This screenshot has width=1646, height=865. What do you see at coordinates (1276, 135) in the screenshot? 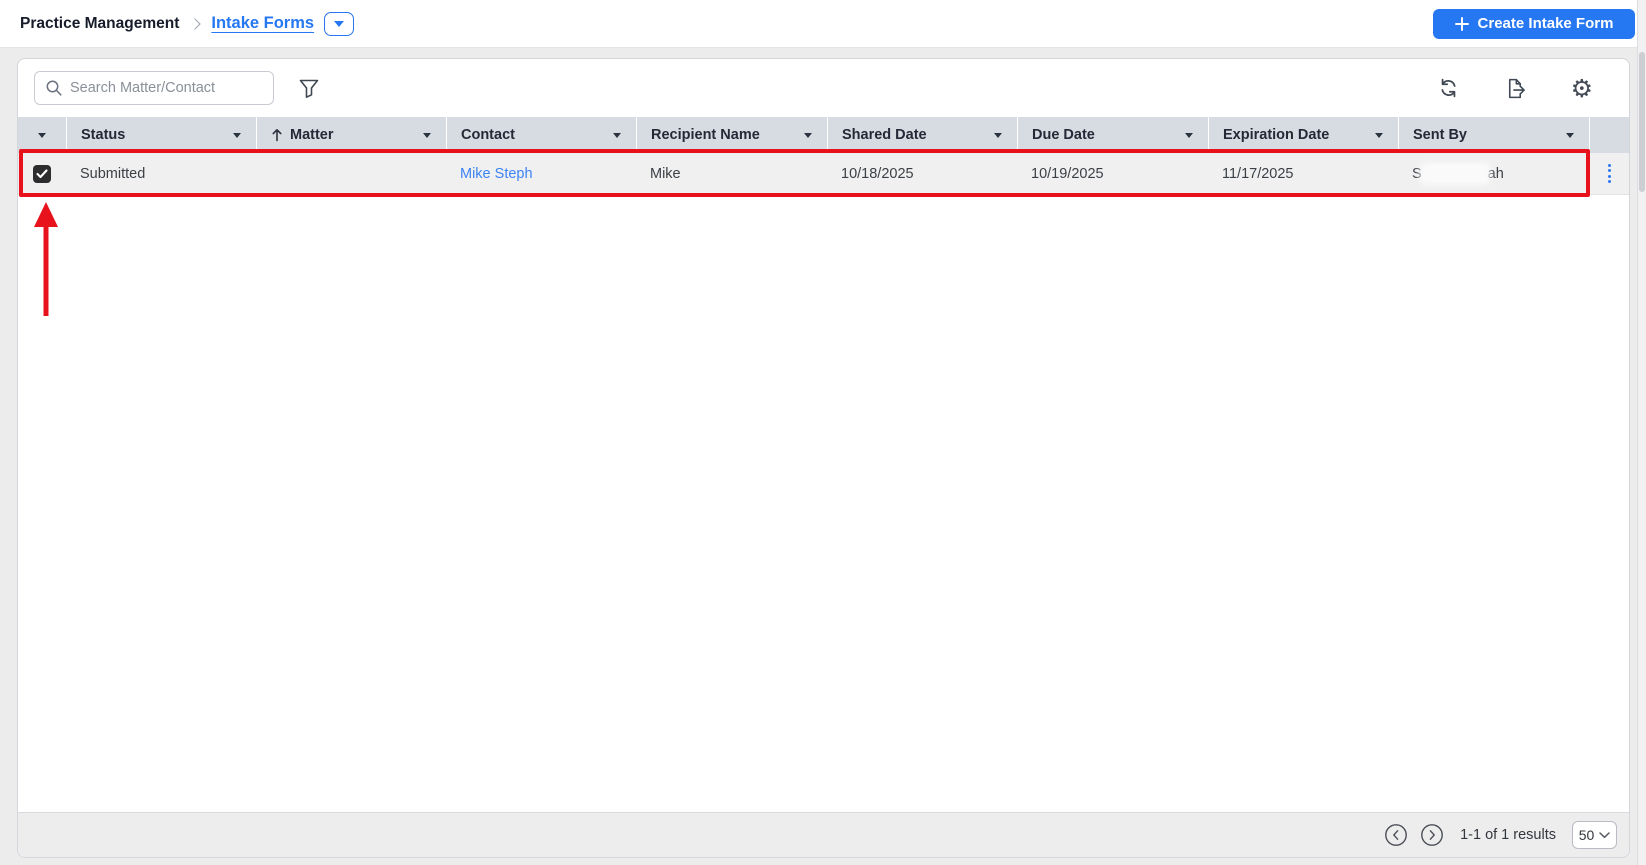
I see `column-label: Expiration Date` at bounding box center [1276, 135].